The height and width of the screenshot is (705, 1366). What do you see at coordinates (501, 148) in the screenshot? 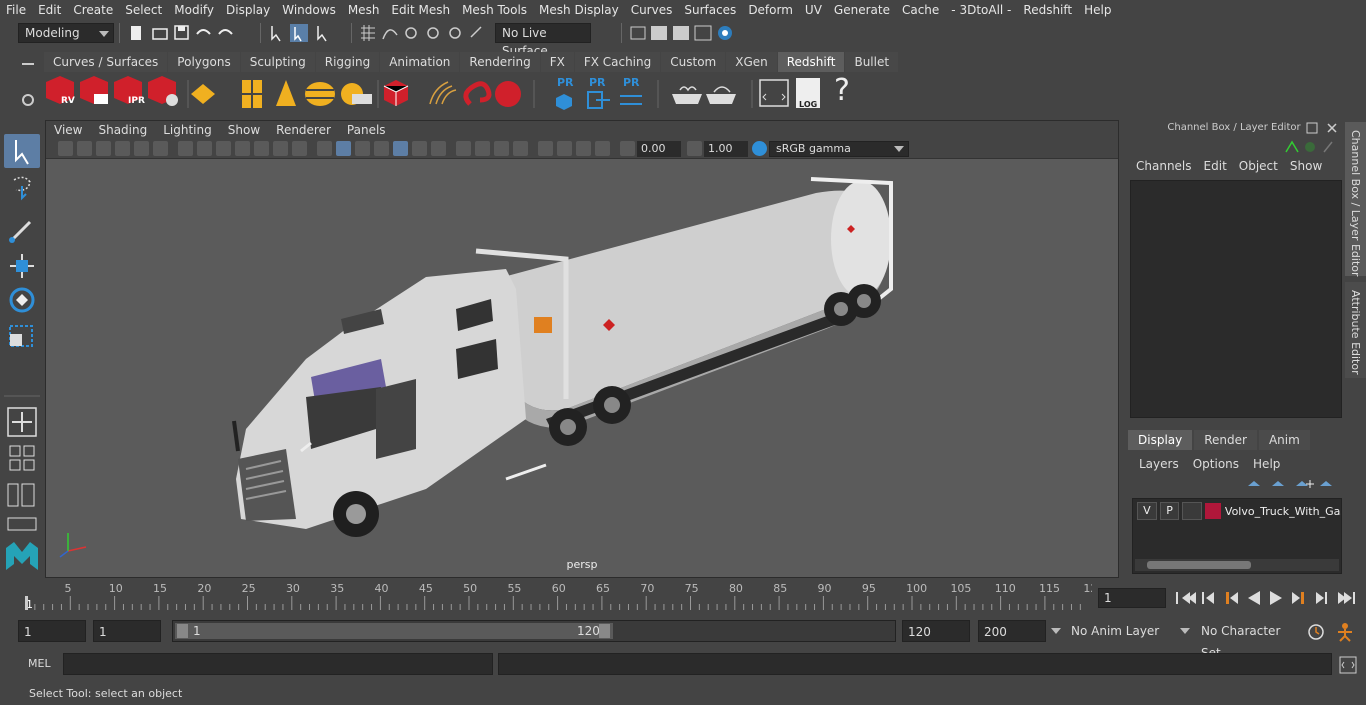
I see `anti-aliasing-icon` at bounding box center [501, 148].